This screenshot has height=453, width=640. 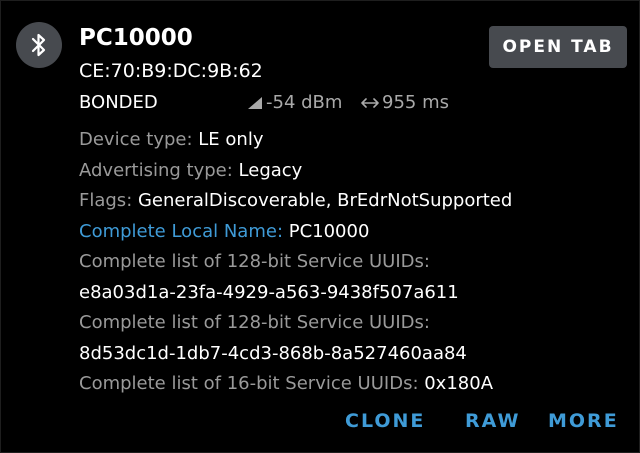 What do you see at coordinates (492, 421) in the screenshot?
I see `raw-button: RAW` at bounding box center [492, 421].